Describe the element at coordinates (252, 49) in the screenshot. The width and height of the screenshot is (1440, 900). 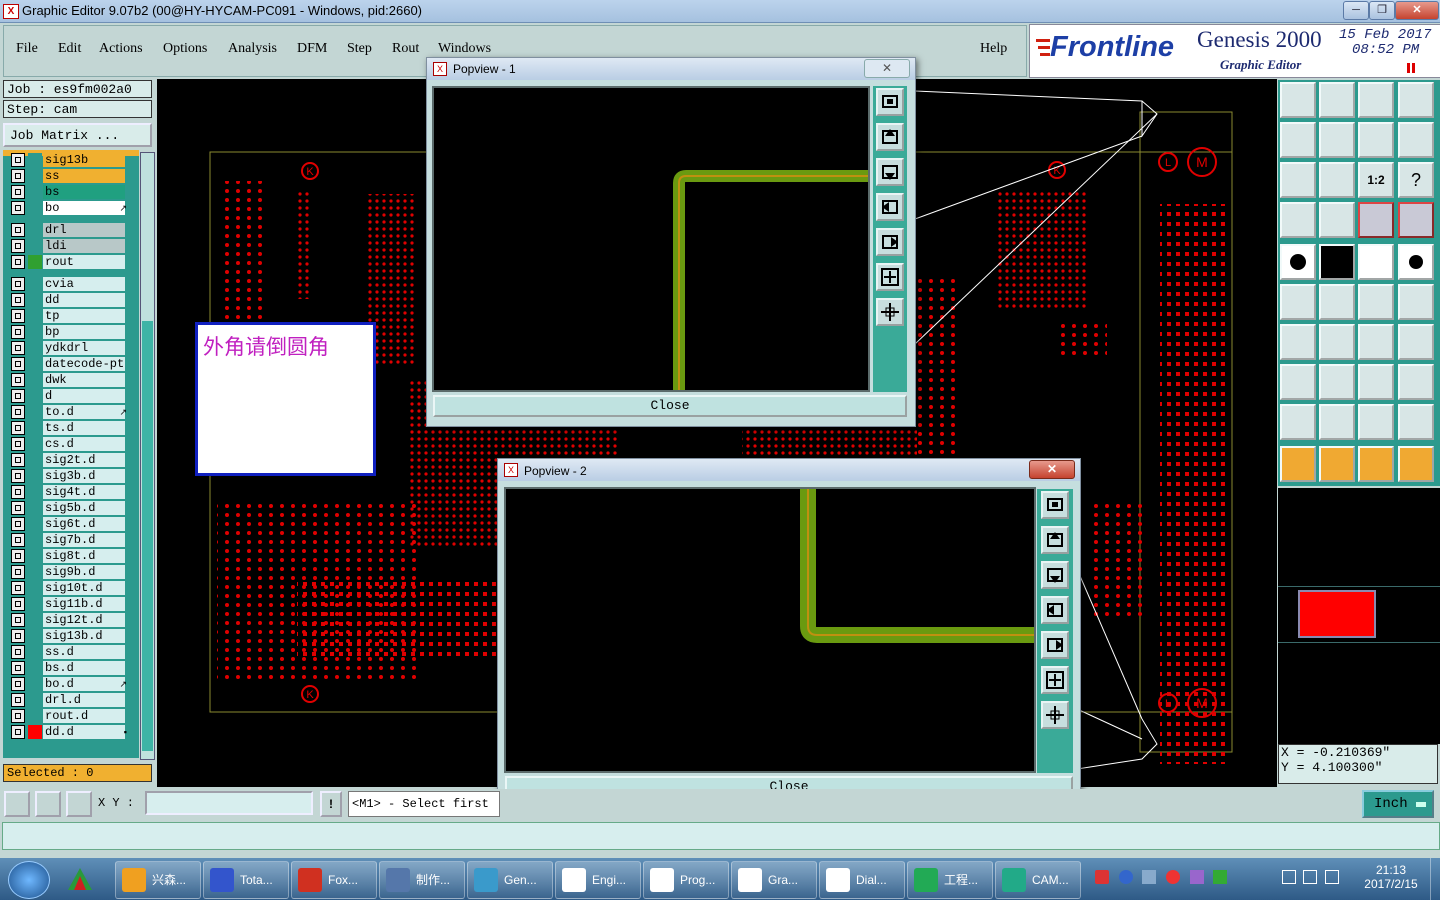
I see `menu-analysis: Analysis` at that location.